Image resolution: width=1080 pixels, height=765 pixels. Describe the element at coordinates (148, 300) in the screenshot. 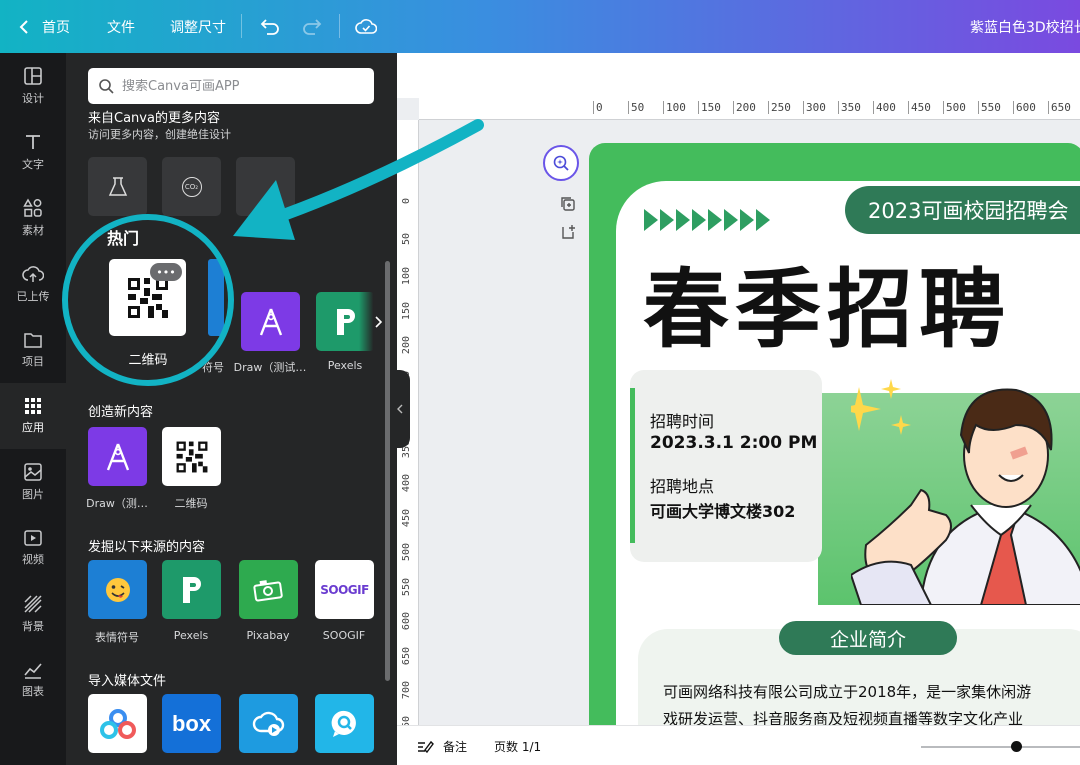

I see `highlight-circle` at that location.